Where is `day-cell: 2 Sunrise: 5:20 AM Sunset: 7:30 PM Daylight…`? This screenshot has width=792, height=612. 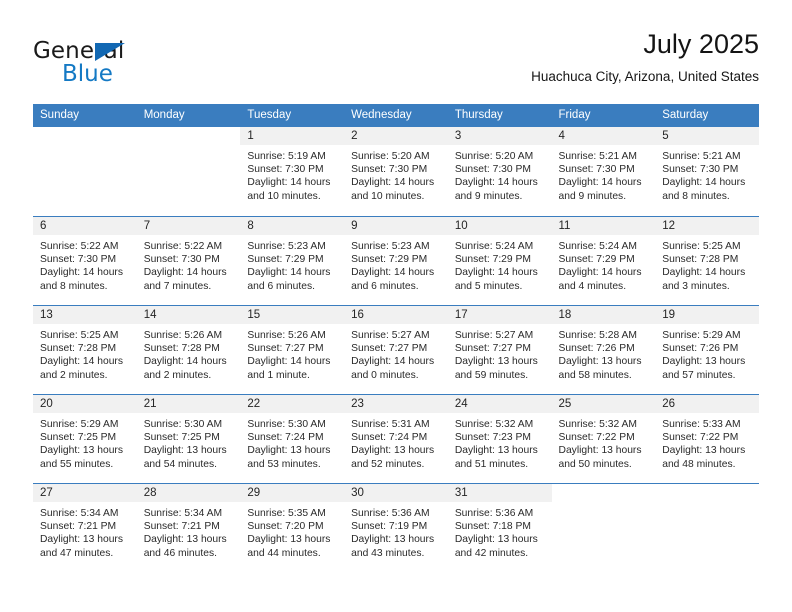 day-cell: 2 Sunrise: 5:20 AM Sunset: 7:30 PM Daylight… is located at coordinates (396, 171).